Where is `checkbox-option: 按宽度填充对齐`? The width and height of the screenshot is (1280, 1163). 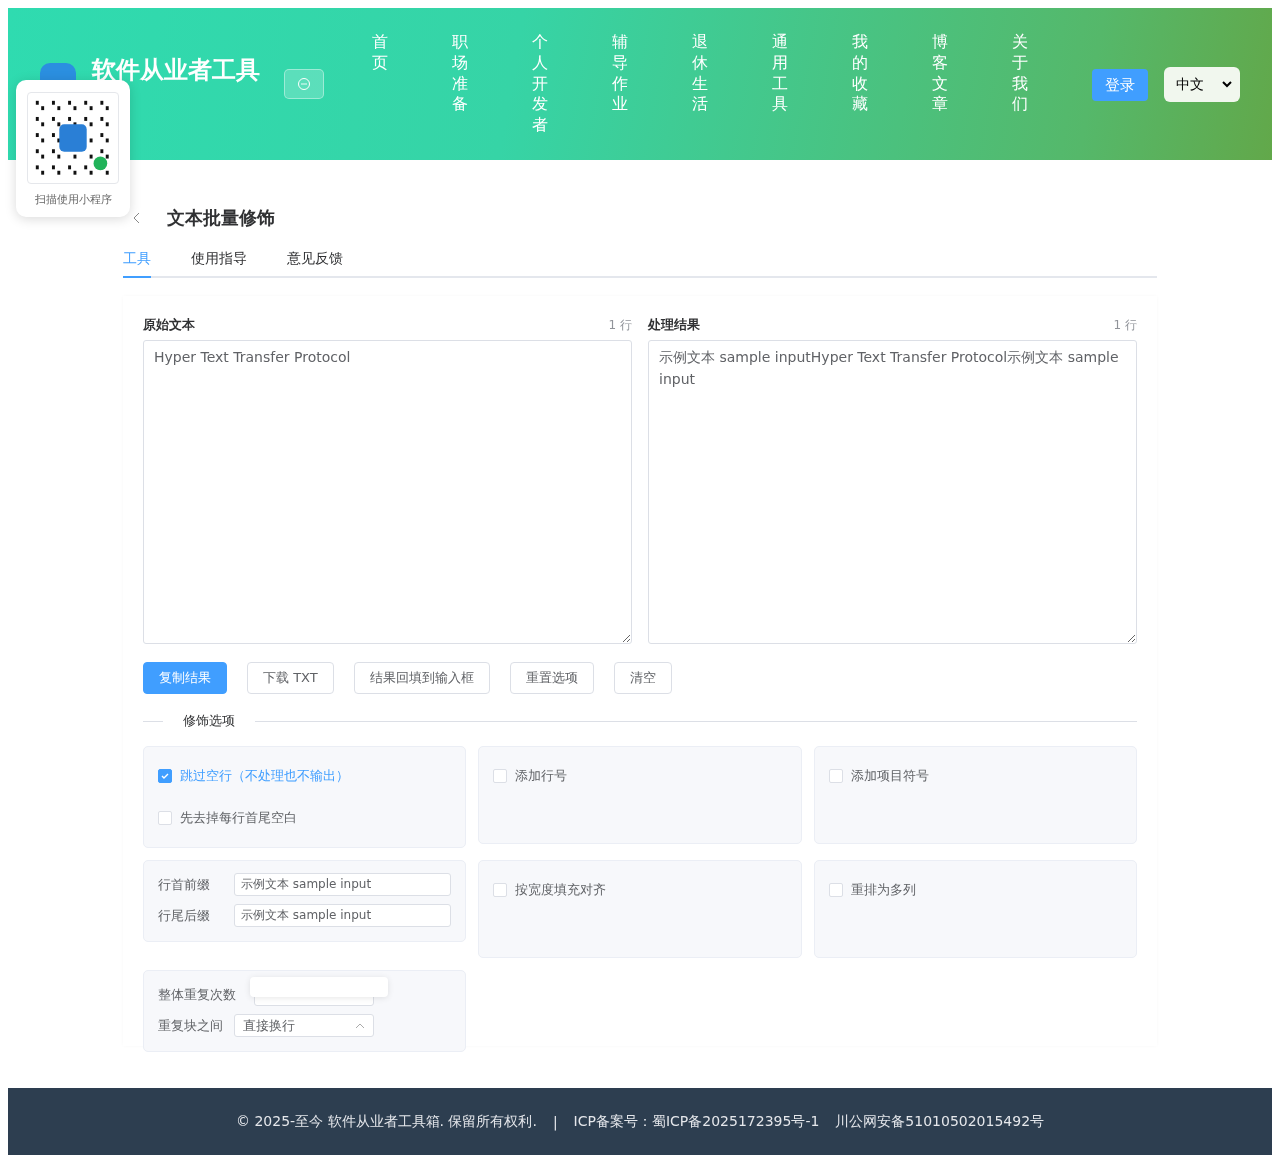 checkbox-option: 按宽度填充对齐 is located at coordinates (640, 890).